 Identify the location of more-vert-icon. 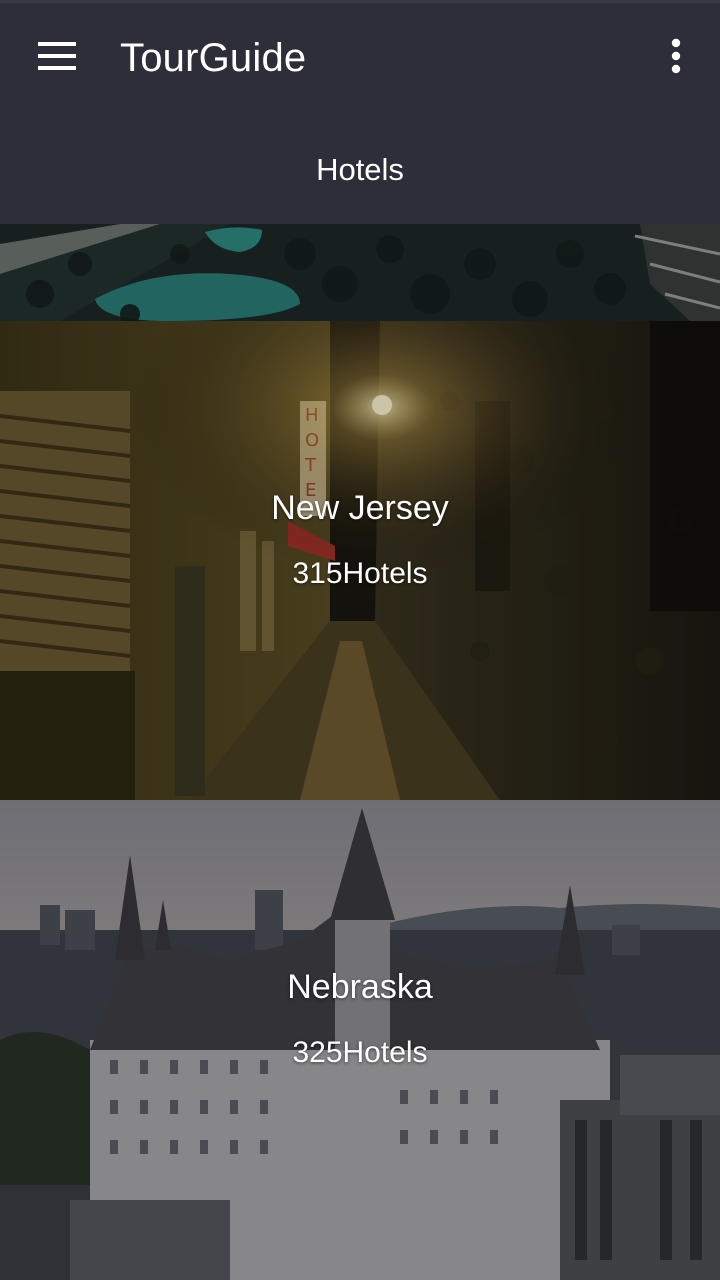
(676, 56).